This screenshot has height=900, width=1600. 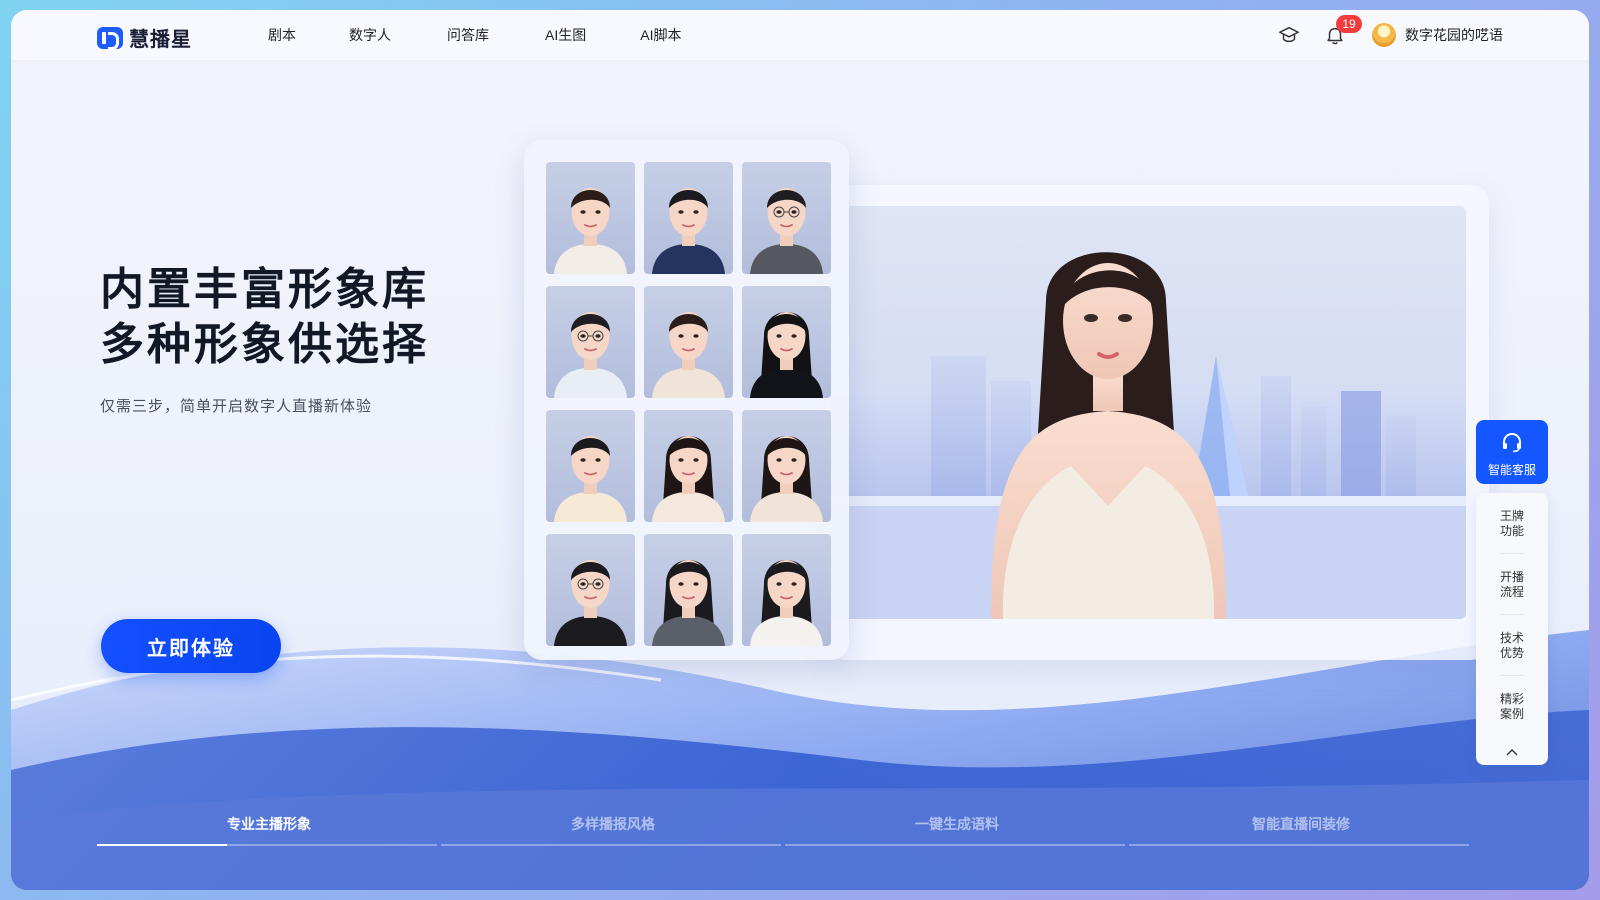 What do you see at coordinates (1349, 24) in the screenshot?
I see `notification-badge: 19` at bounding box center [1349, 24].